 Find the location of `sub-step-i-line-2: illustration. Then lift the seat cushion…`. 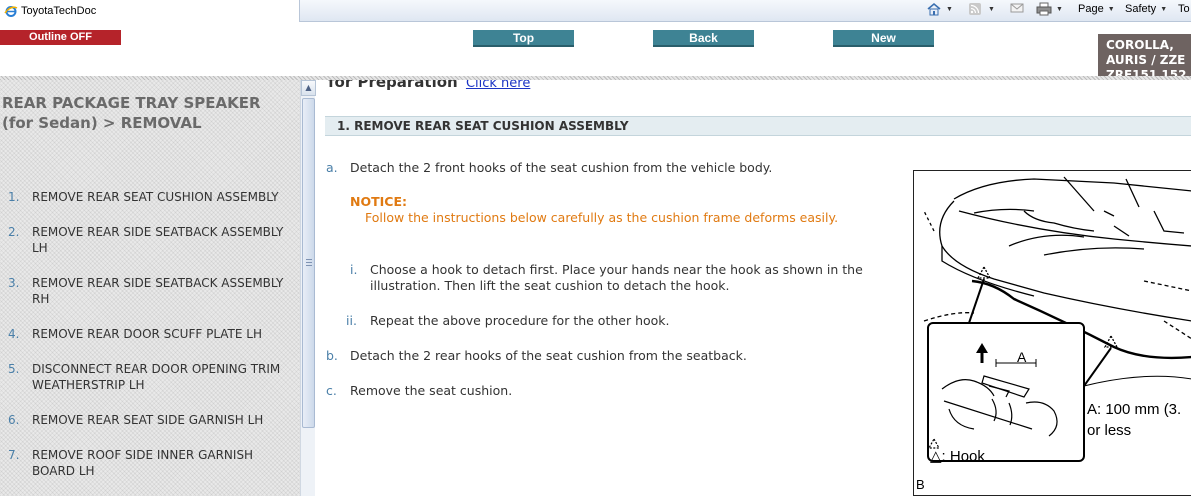

sub-step-i-line-2: illustration. Then lift the seat cushion… is located at coordinates (550, 285).